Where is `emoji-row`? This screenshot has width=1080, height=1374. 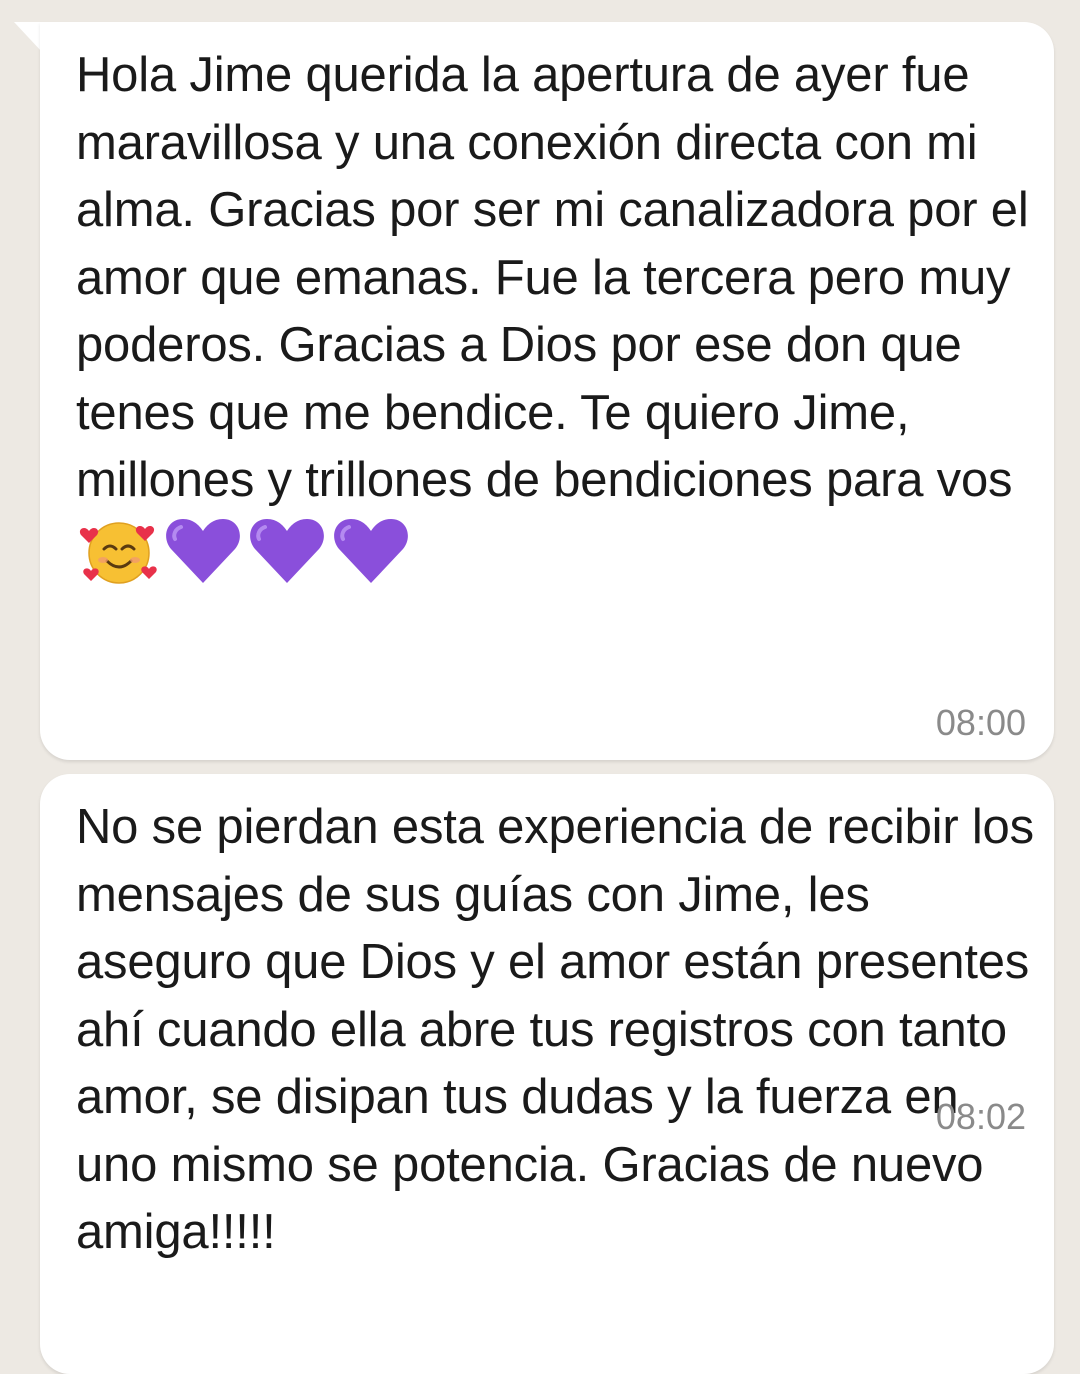 emoji-row is located at coordinates (245, 551).